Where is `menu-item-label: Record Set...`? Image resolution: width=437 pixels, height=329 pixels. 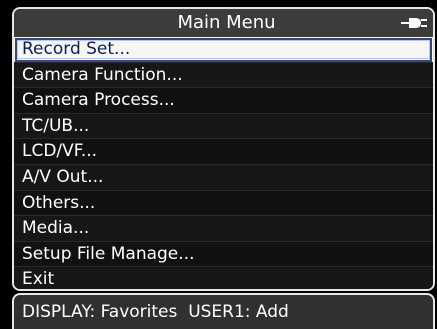 menu-item-label: Record Set... is located at coordinates (76, 49).